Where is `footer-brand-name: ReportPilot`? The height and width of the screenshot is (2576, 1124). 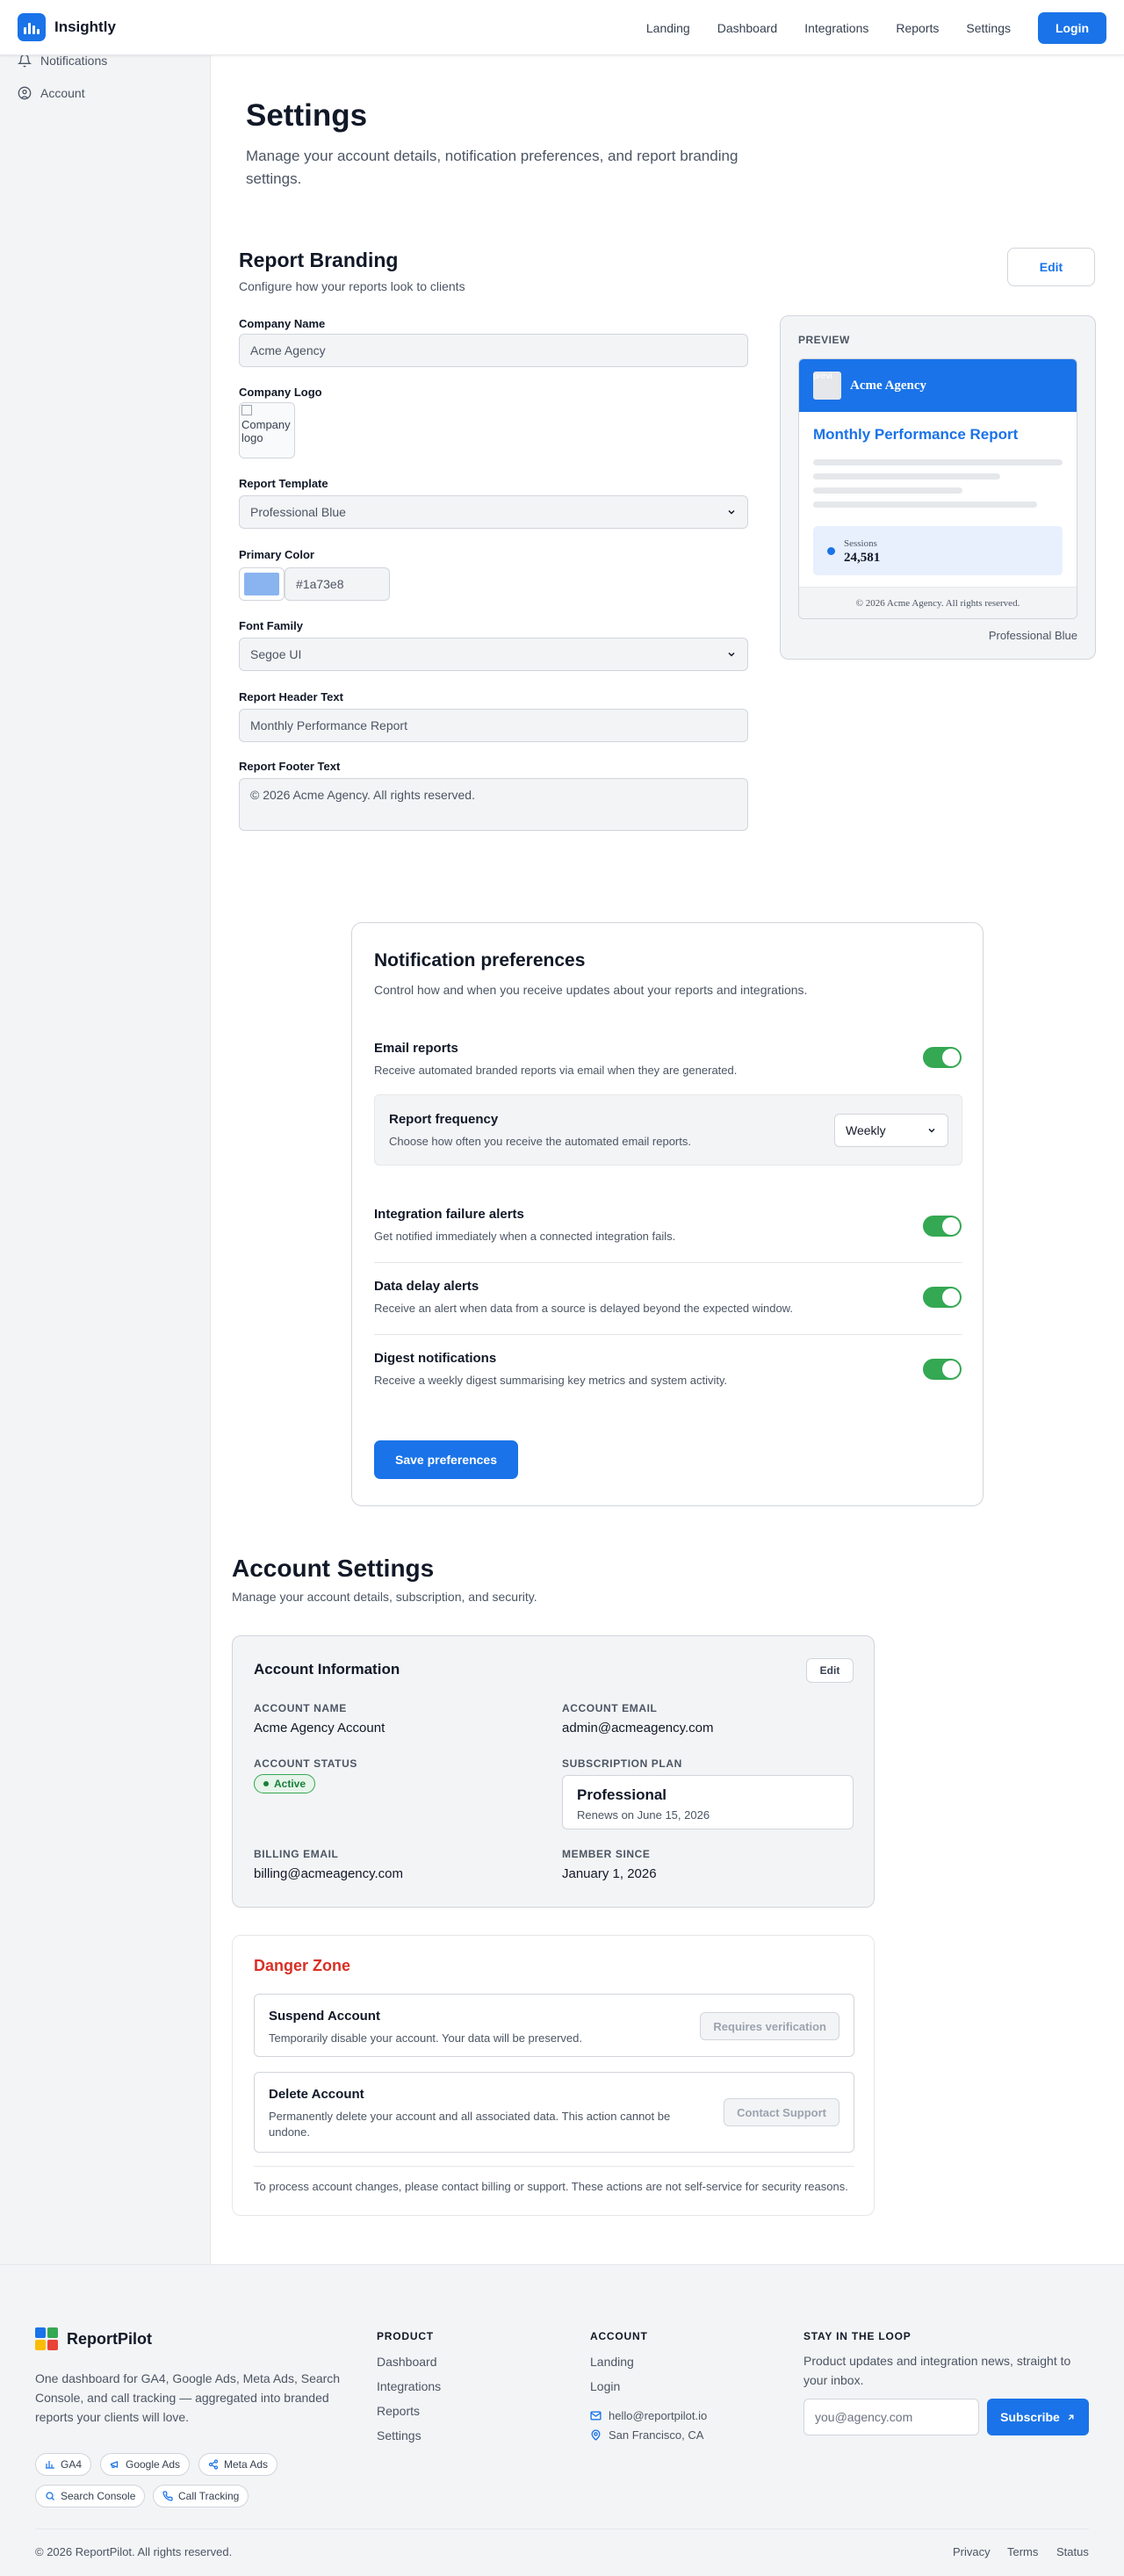
footer-brand-name: ReportPilot is located at coordinates (110, 2338).